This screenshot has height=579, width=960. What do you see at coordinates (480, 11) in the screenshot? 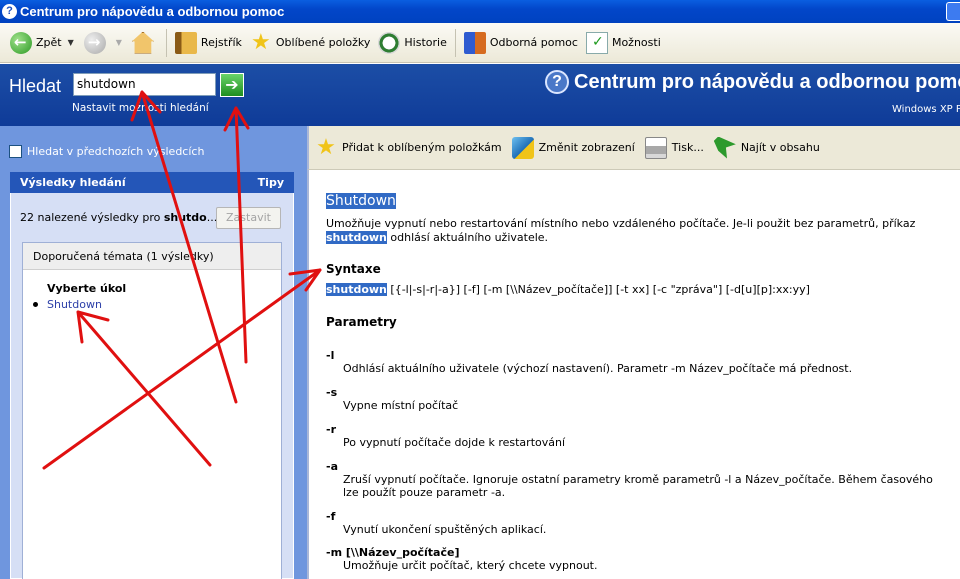
I see `window-title-bar: ? Centrum pro nápovědu a odbornou pomoc` at bounding box center [480, 11].